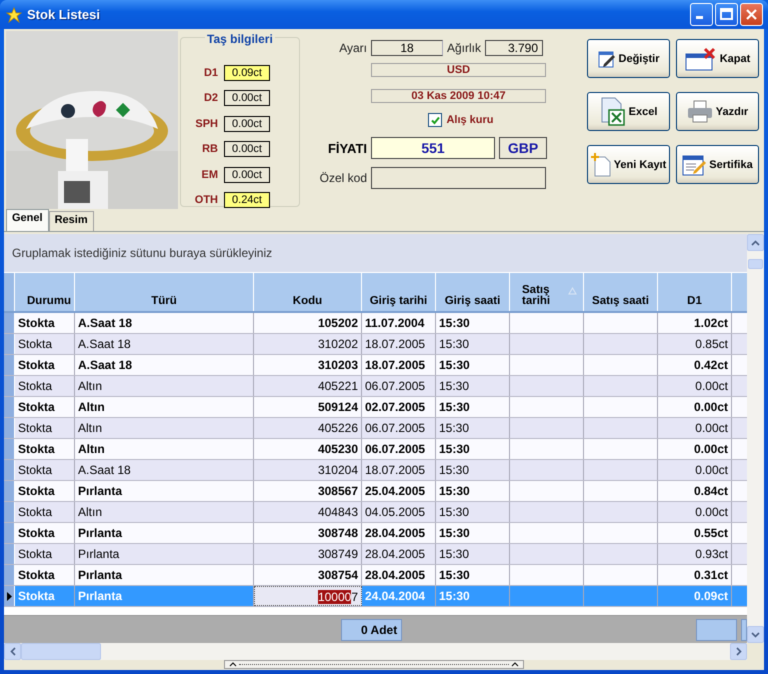 The width and height of the screenshot is (768, 674). I want to click on table-row: Stokta Pırlanta 100007 24.04.2004 15:30 0.09ct, so click(375, 596).